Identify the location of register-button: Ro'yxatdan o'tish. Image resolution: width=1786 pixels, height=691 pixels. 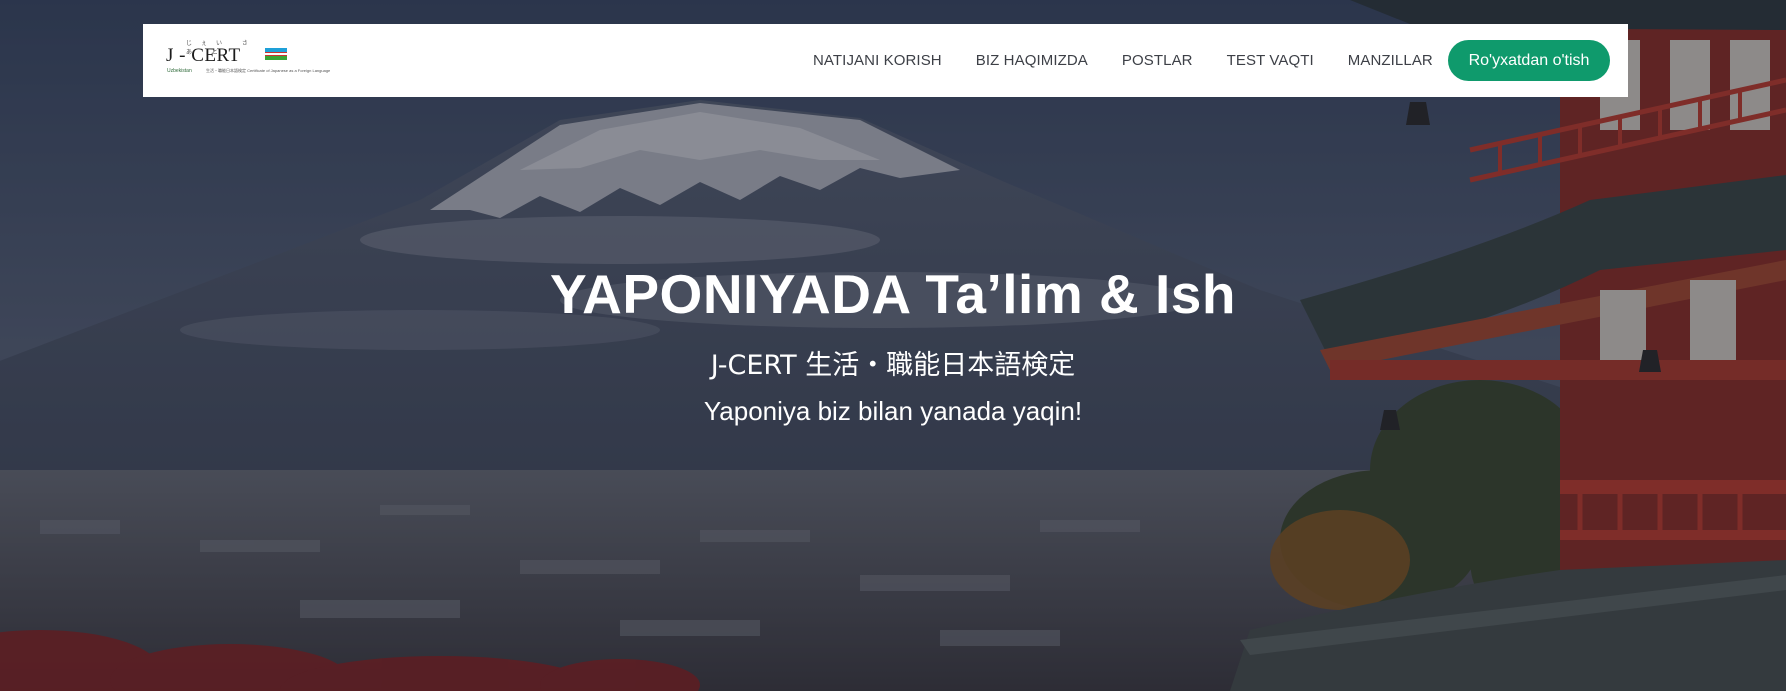
(1529, 60).